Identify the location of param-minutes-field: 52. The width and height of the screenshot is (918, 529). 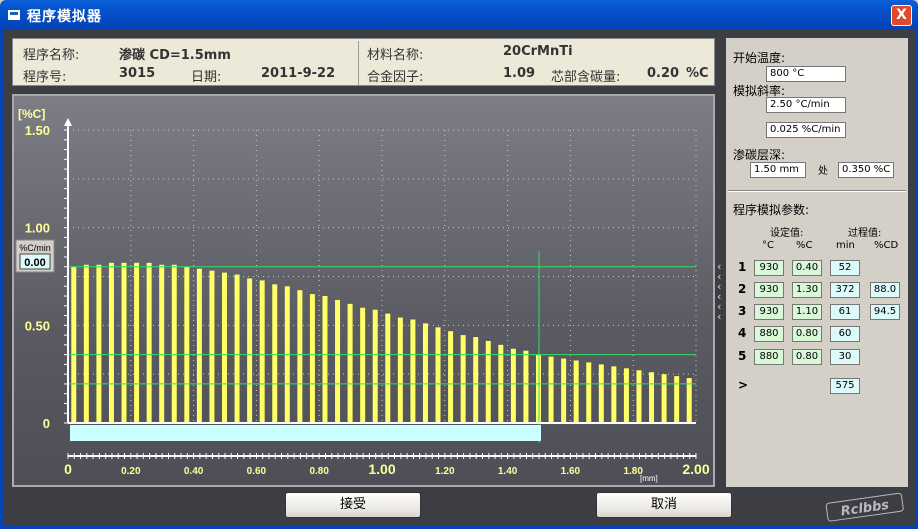
(845, 268).